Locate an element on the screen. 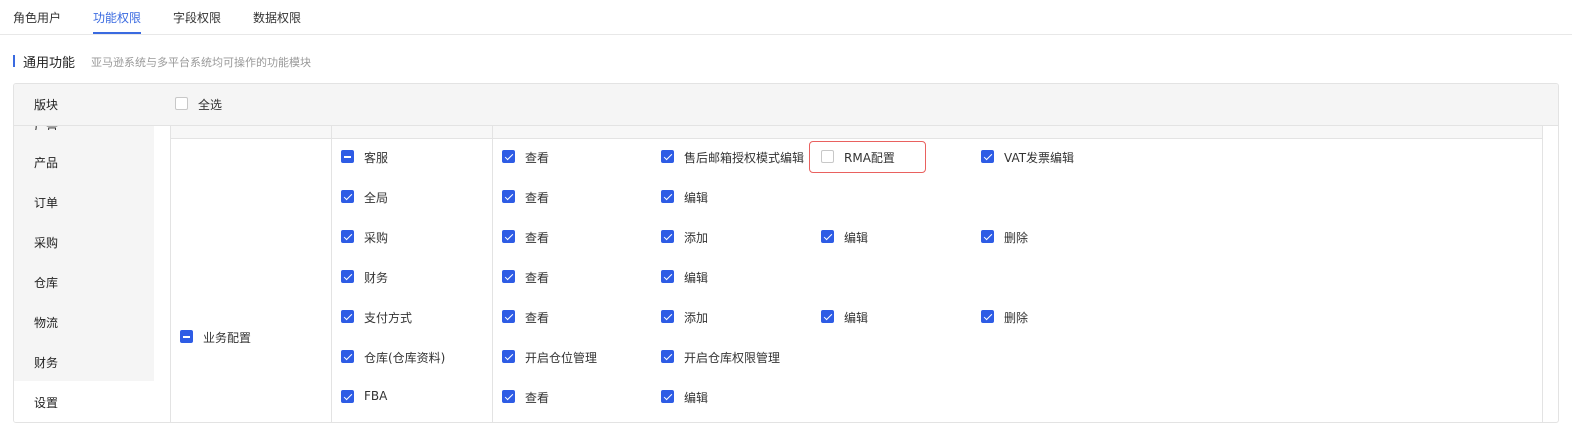 This screenshot has width=1572, height=430. group-label: 业务配置 is located at coordinates (227, 338).